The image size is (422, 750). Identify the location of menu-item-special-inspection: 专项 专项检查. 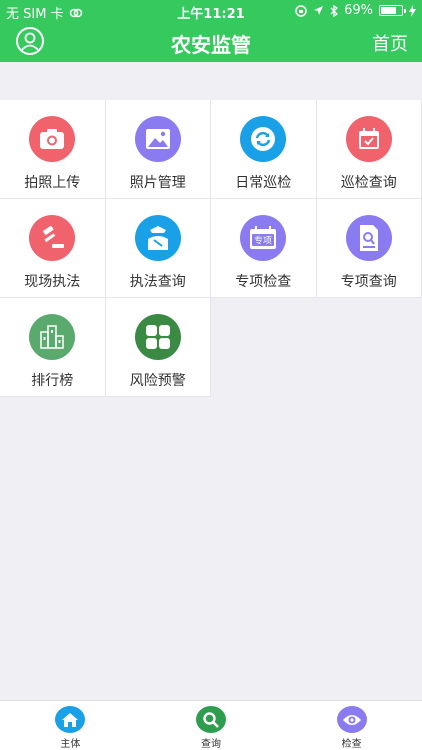
(264, 248).